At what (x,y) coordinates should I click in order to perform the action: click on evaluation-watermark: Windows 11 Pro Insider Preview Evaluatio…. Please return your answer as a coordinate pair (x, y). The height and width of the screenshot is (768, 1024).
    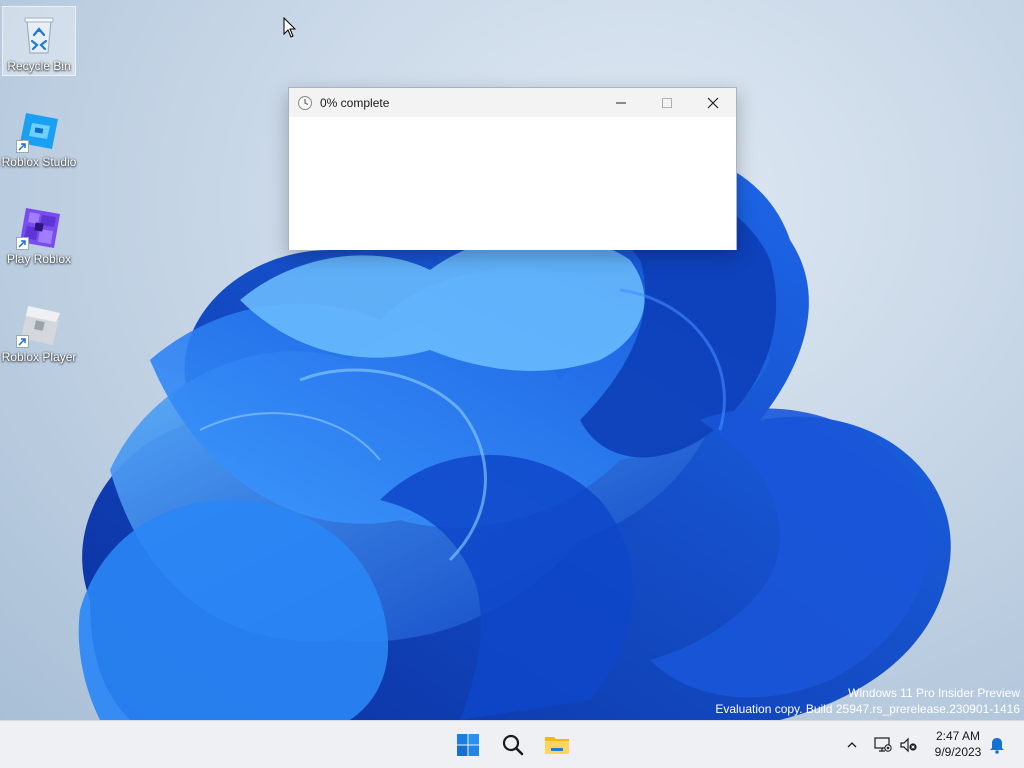
    Looking at the image, I should click on (867, 701).